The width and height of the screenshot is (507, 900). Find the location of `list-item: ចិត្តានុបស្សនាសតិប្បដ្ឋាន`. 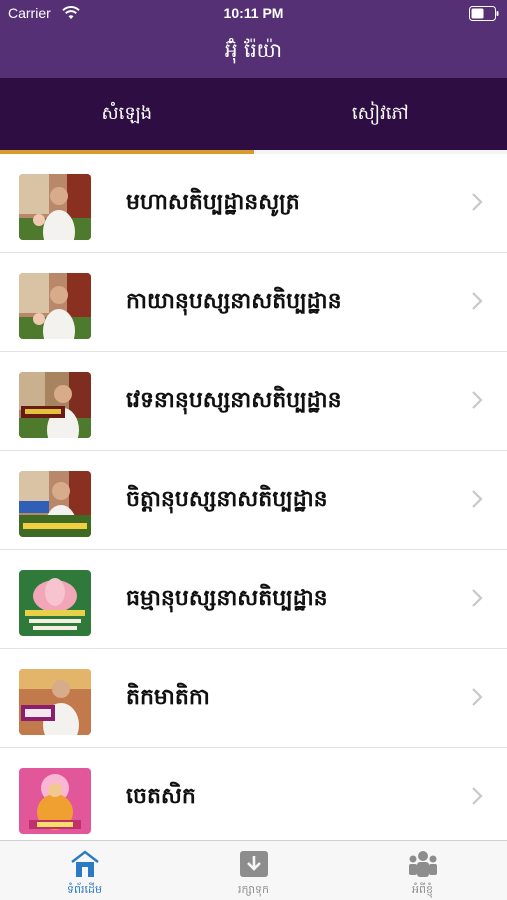

list-item: ចិត្តានុបស្សនាសតិប្បដ្ឋាន is located at coordinates (253, 500).